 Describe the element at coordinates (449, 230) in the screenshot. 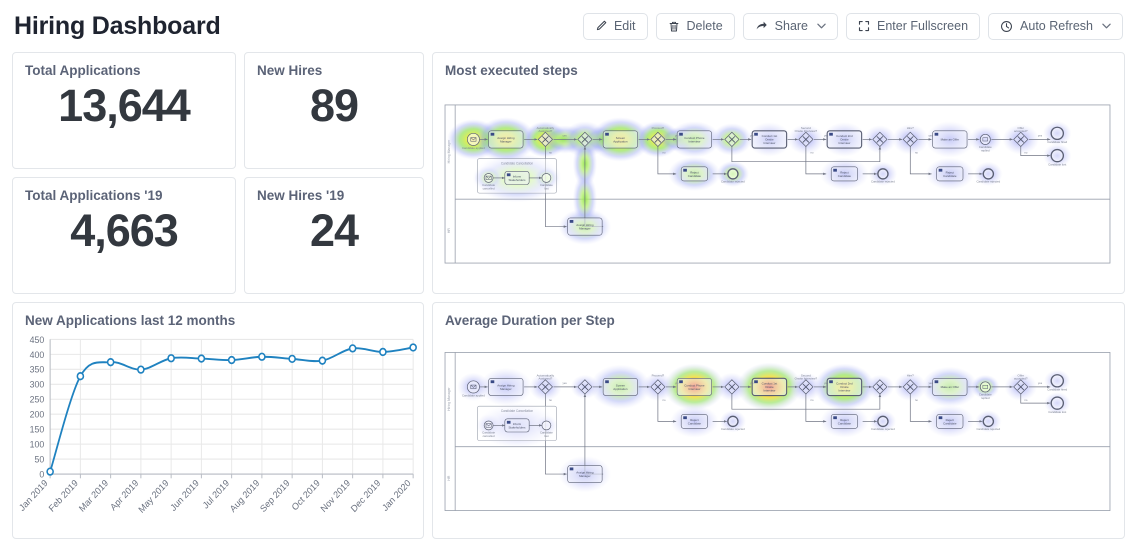

I see `svg-text: HR` at that location.